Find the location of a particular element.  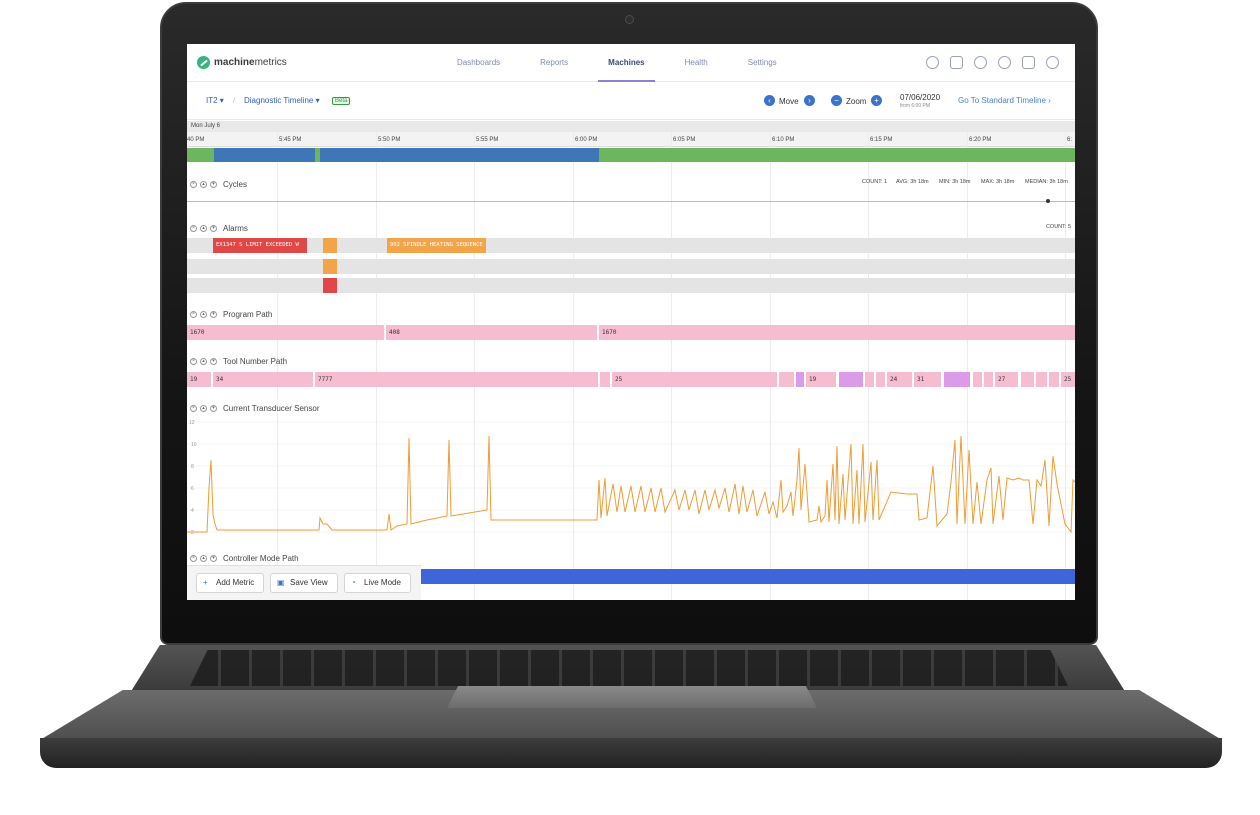

tool-path-header: × ▴ ▾ Tool Number Path is located at coordinates (631, 361).